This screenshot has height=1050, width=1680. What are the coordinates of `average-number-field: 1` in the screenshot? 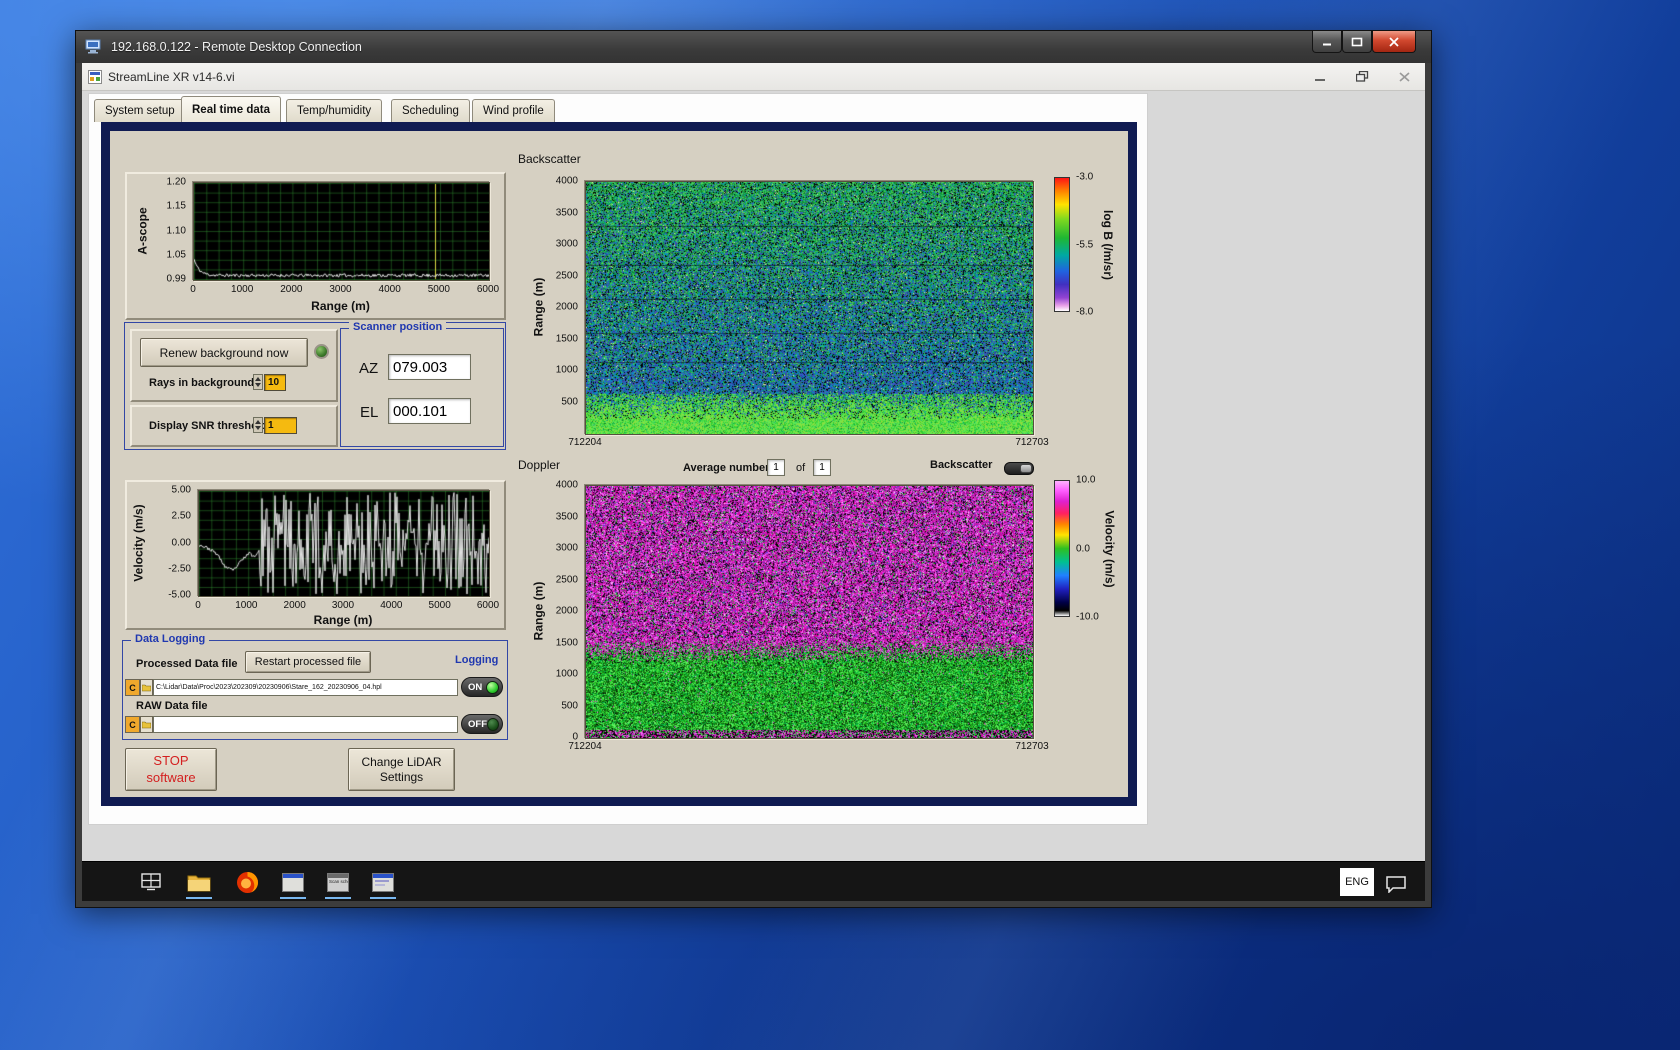 It's located at (776, 467).